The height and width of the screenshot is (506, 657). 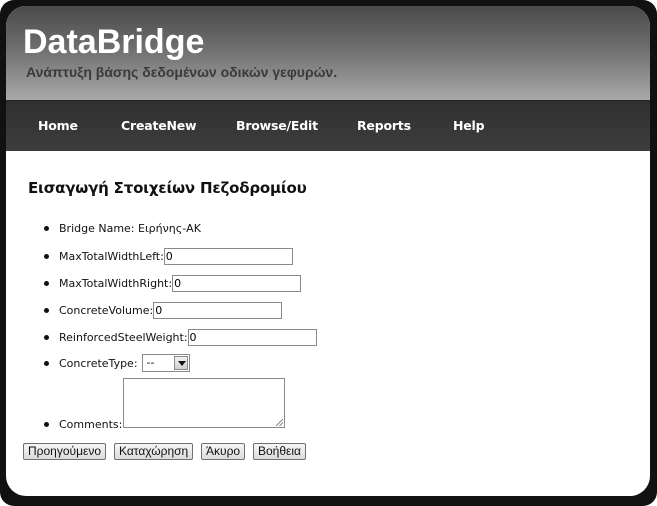 What do you see at coordinates (116, 283) in the screenshot?
I see `max-total-width-right-label: MaxTotalWidthRight:` at bounding box center [116, 283].